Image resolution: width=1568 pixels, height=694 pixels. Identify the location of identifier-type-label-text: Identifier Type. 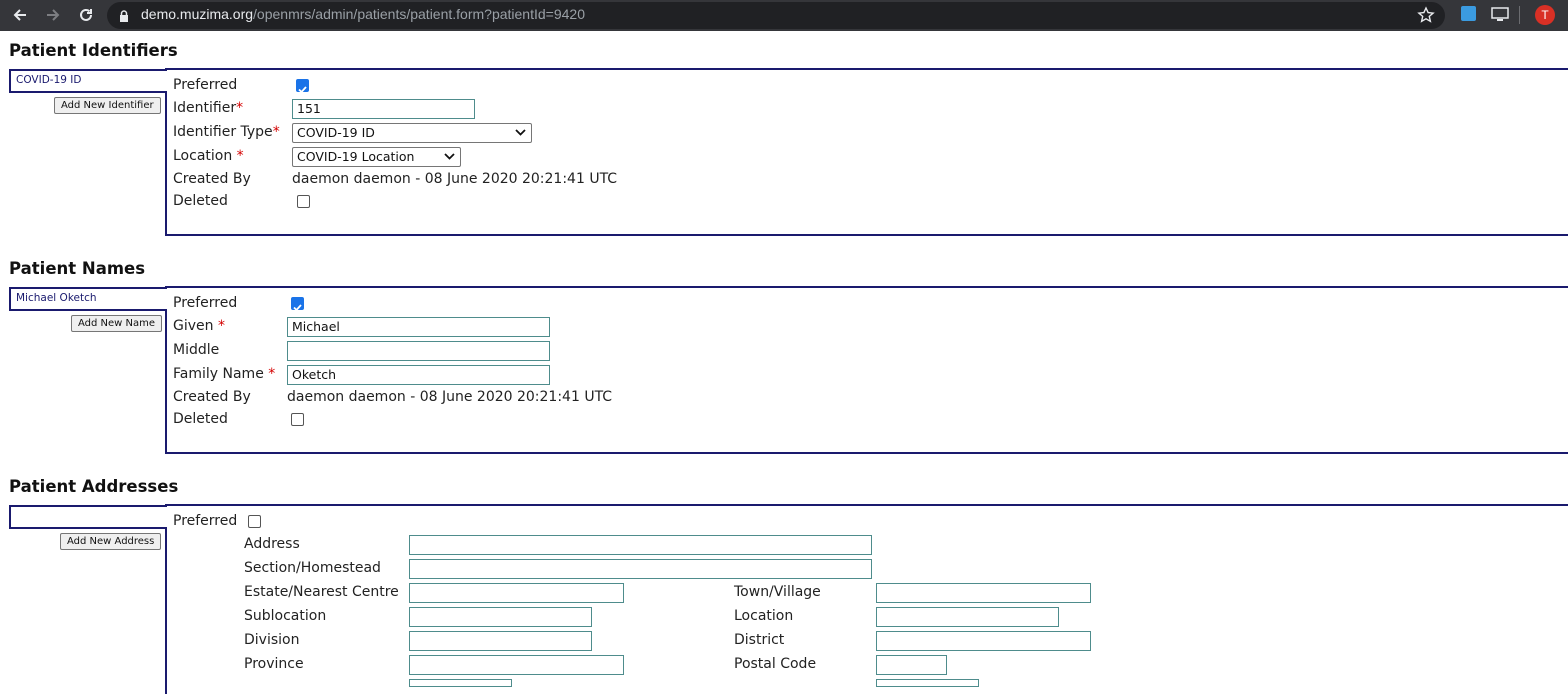
(223, 132).